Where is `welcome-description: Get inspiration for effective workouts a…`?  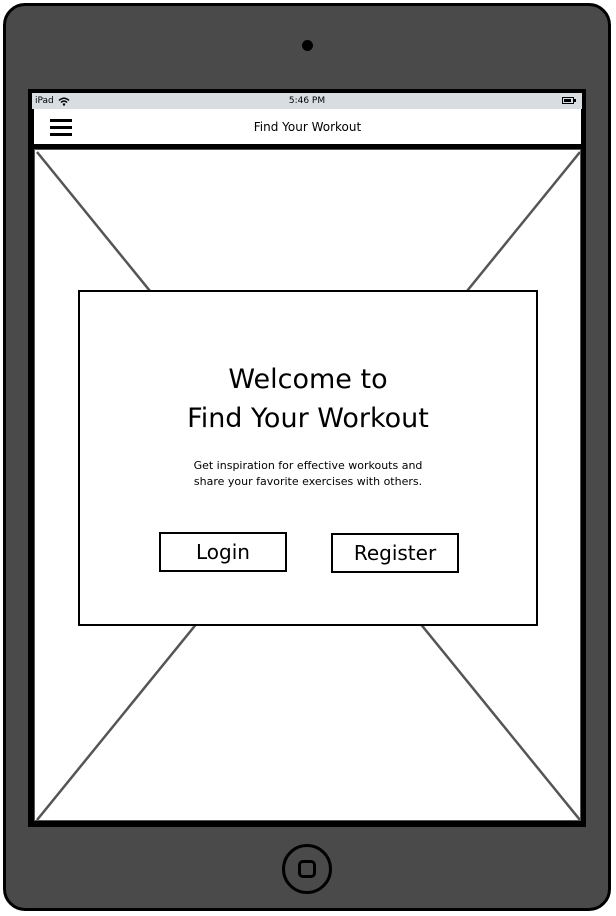
welcome-description: Get inspiration for effective workouts a… is located at coordinates (308, 474).